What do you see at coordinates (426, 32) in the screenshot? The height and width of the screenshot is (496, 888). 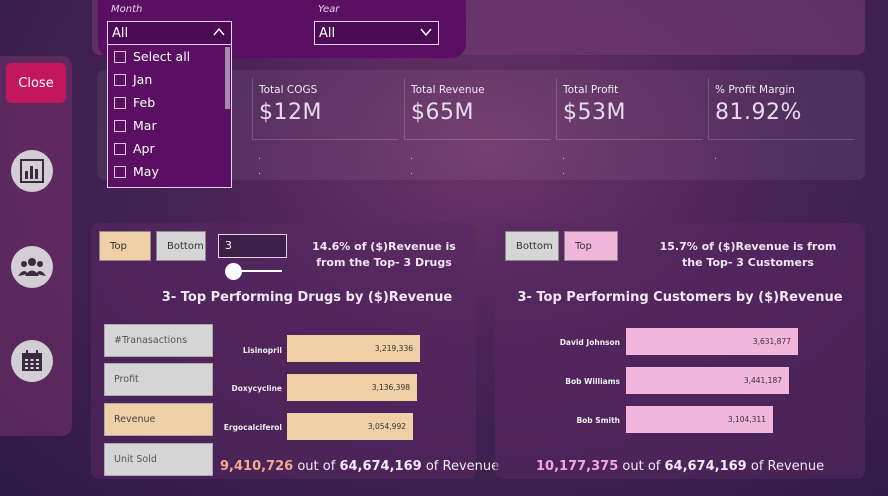 I see `chevron-down-icon` at bounding box center [426, 32].